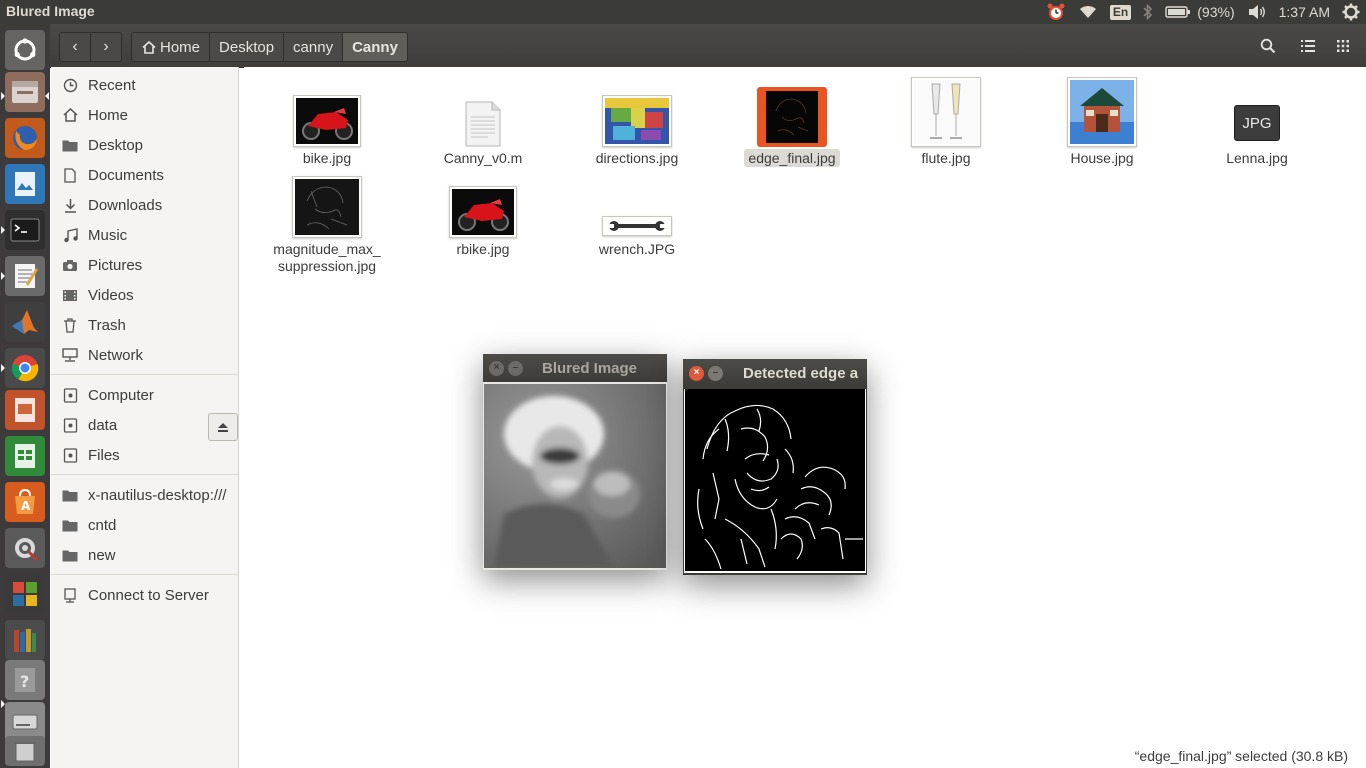 Image resolution: width=1366 pixels, height=768 pixels. What do you see at coordinates (75, 47) in the screenshot?
I see `back-button: ‹` at bounding box center [75, 47].